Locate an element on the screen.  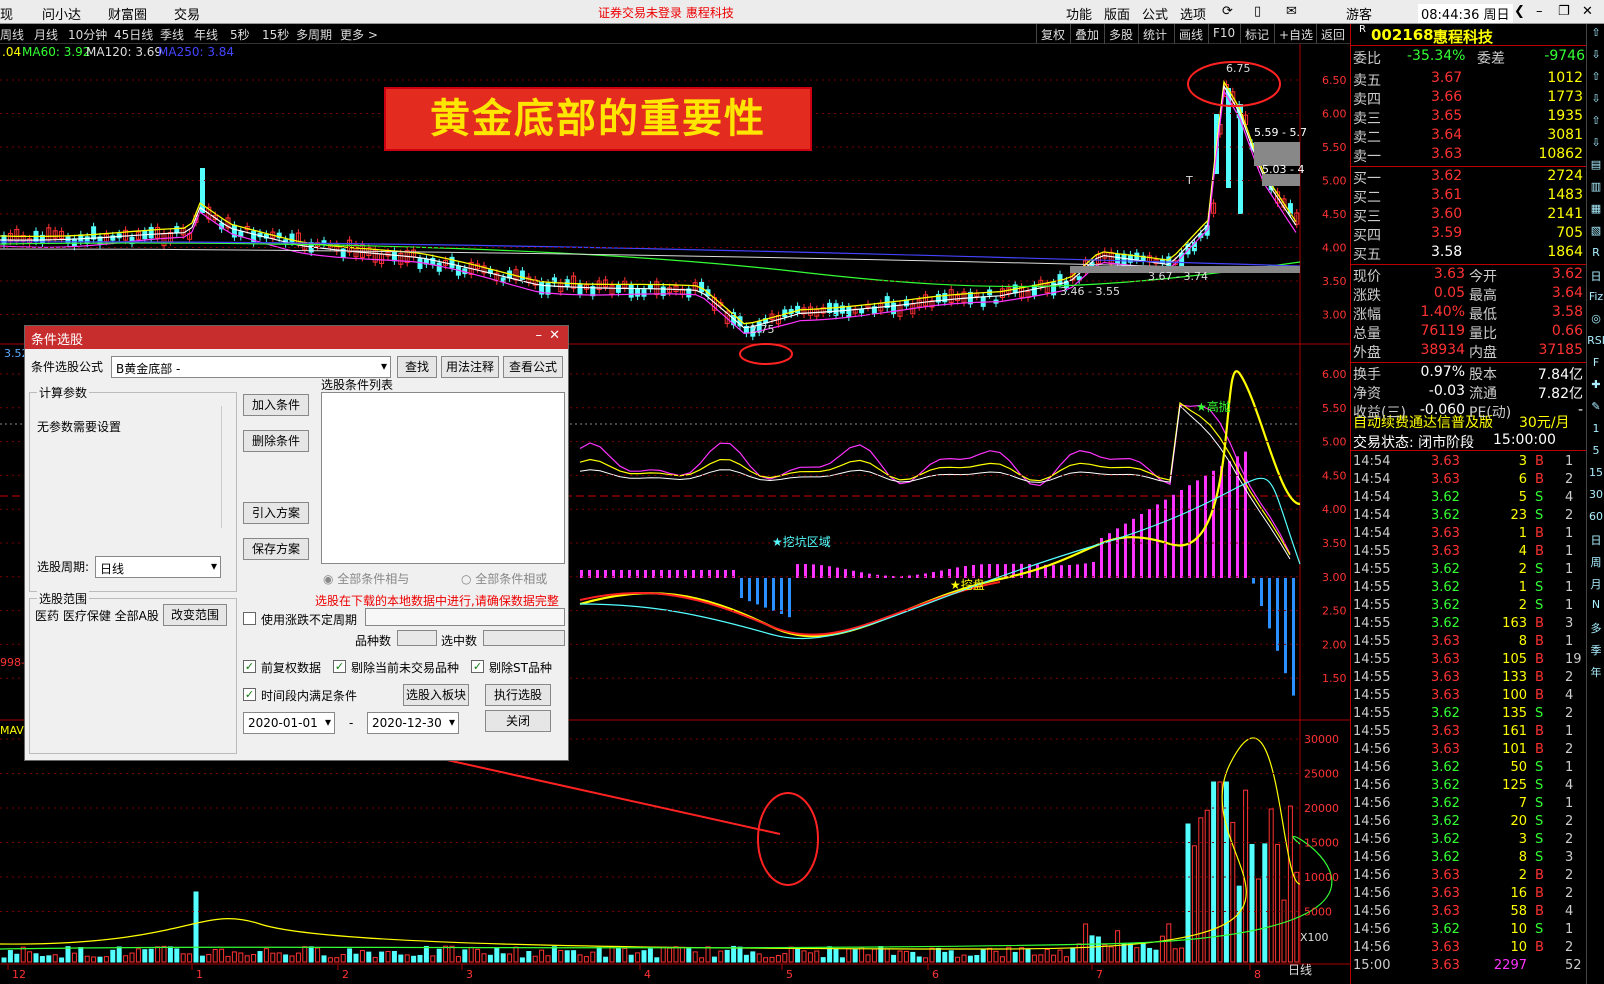
sidebar-button: 季 is located at coordinates (1595, 651).